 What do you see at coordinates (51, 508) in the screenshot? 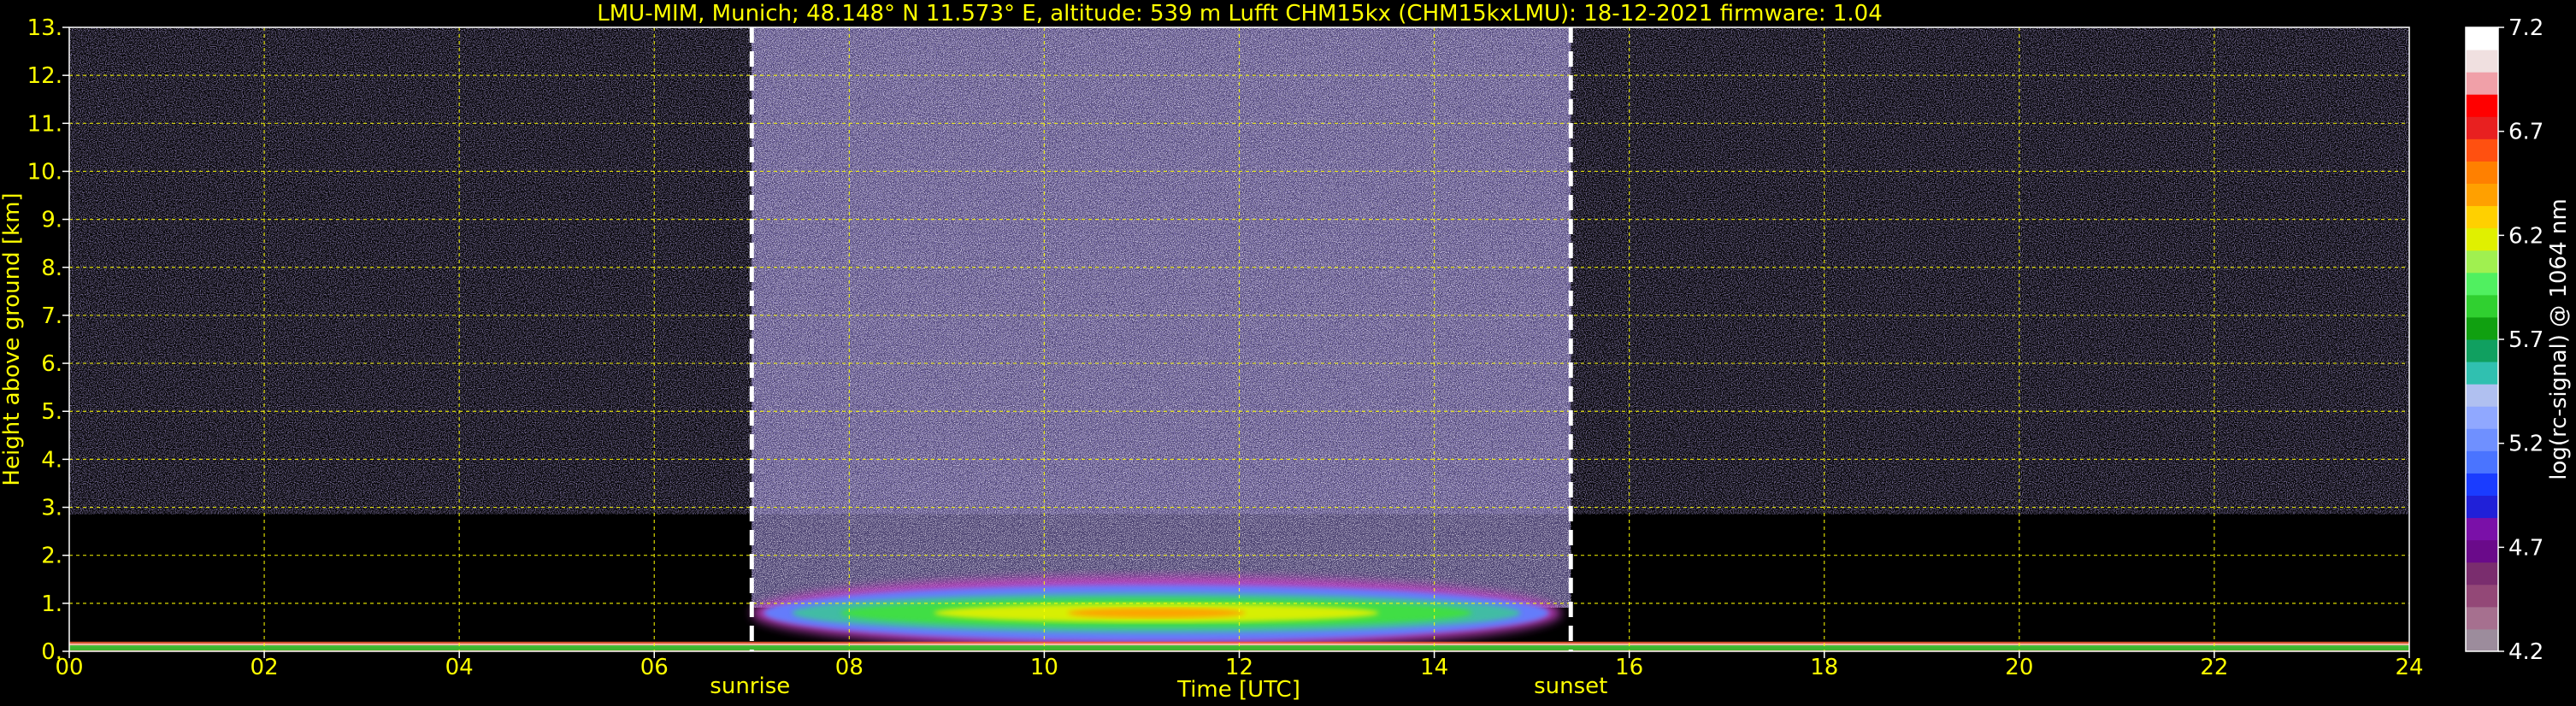
I see `y-tick-label: 3.` at bounding box center [51, 508].